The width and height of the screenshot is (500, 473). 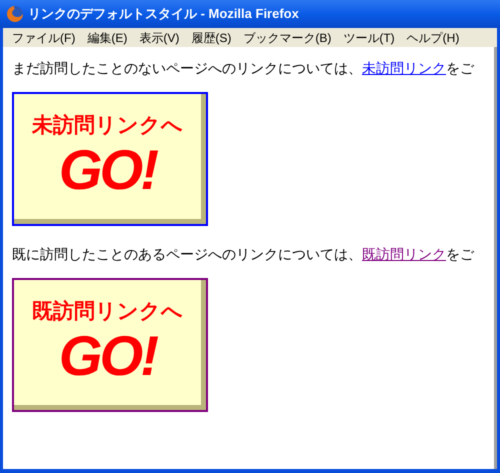 What do you see at coordinates (107, 38) in the screenshot?
I see `menu-item: 編集(E)` at bounding box center [107, 38].